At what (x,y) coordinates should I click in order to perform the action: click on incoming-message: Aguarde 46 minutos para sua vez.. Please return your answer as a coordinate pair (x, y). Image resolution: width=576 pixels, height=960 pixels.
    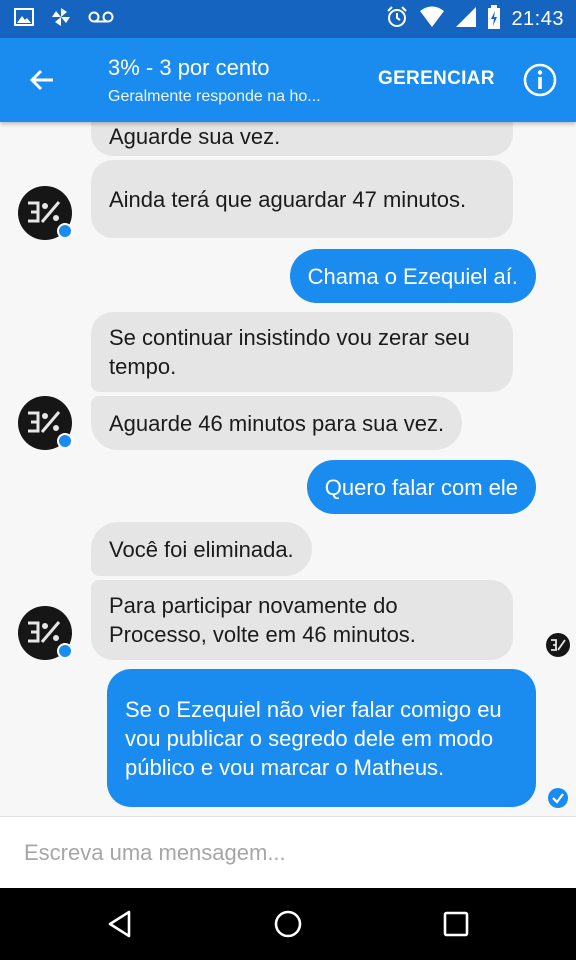
    Looking at the image, I should click on (277, 423).